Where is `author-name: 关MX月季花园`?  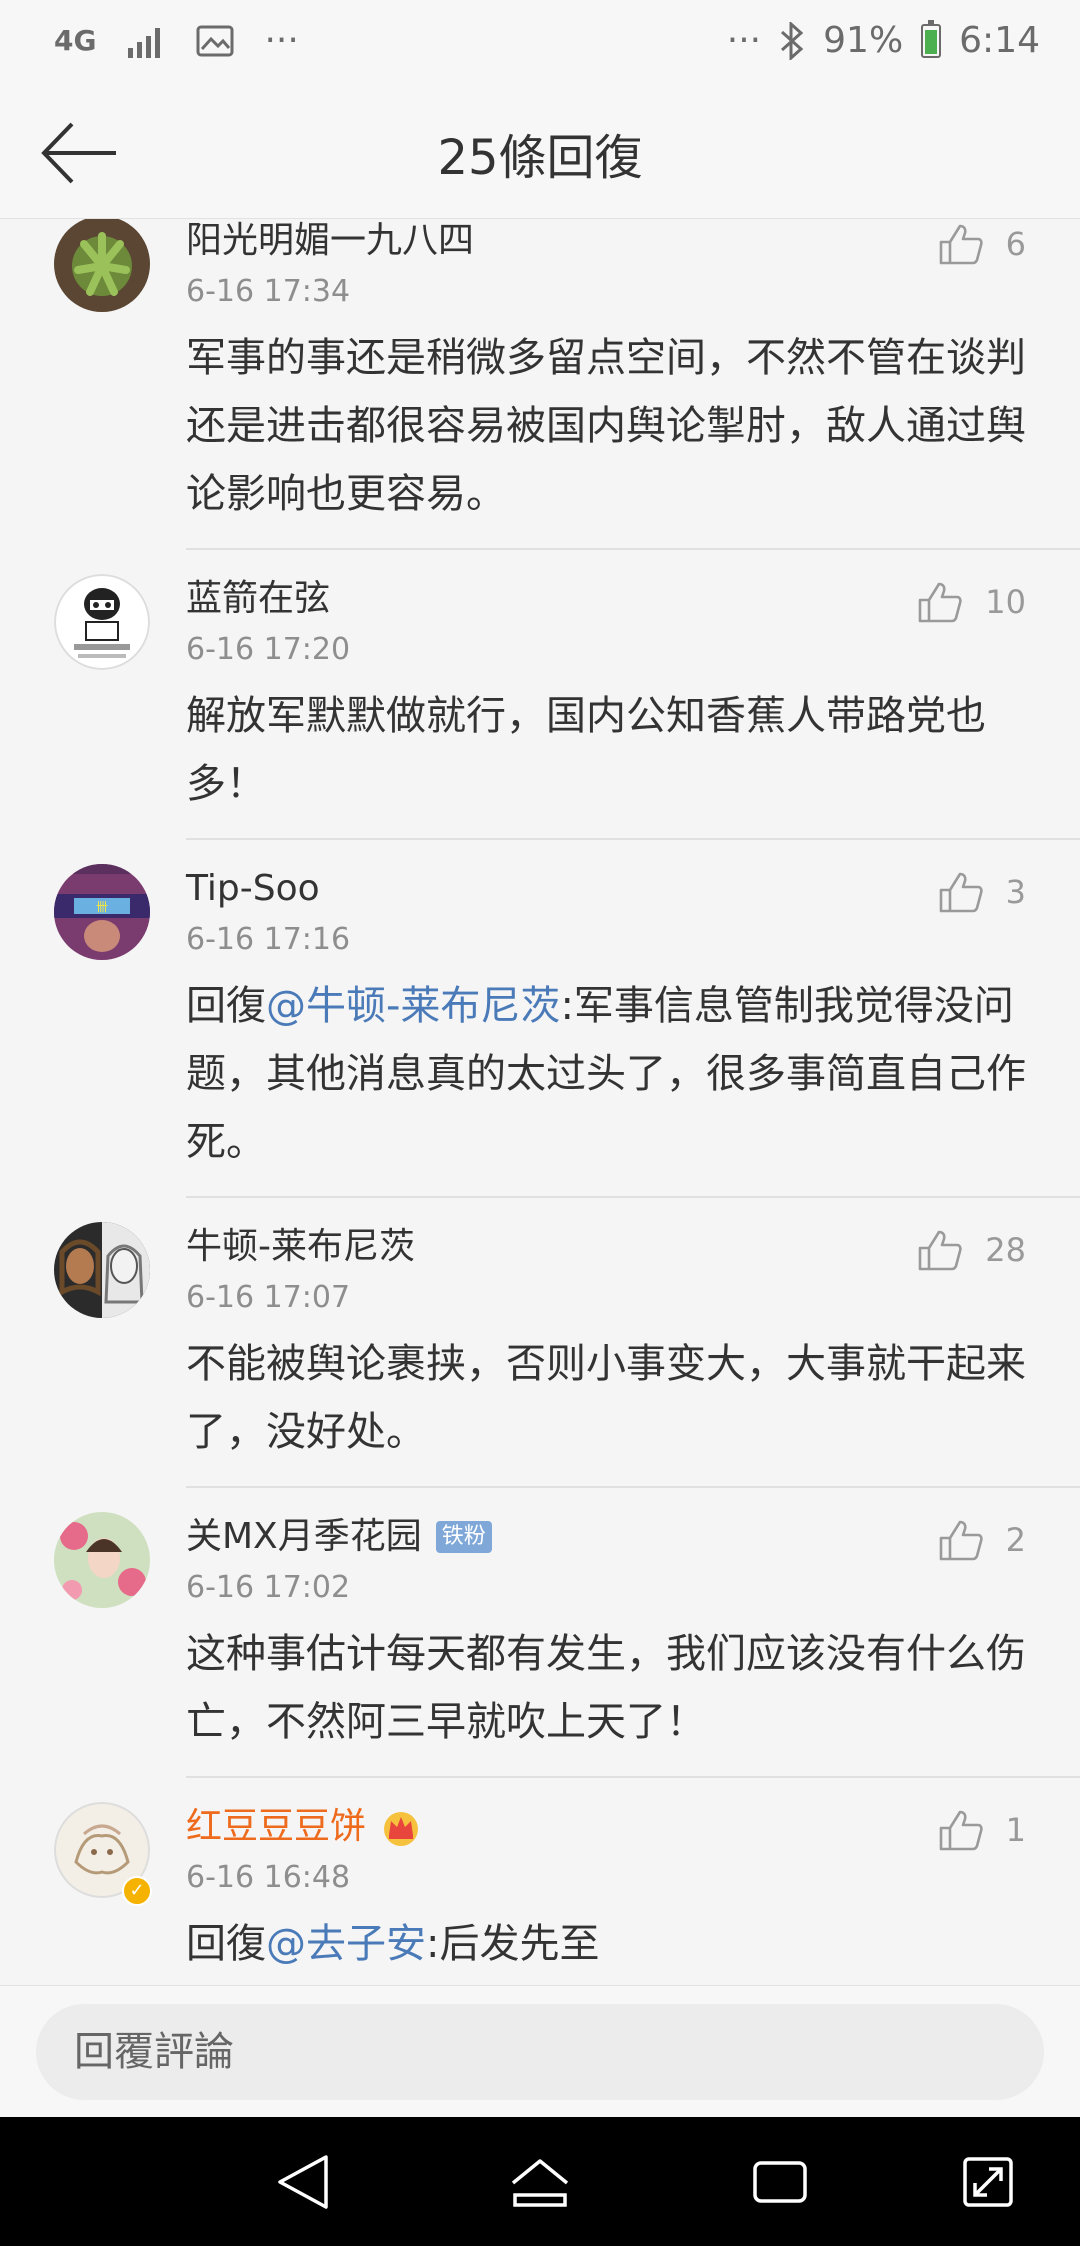
author-name: 关MX月季花园 is located at coordinates (304, 1537).